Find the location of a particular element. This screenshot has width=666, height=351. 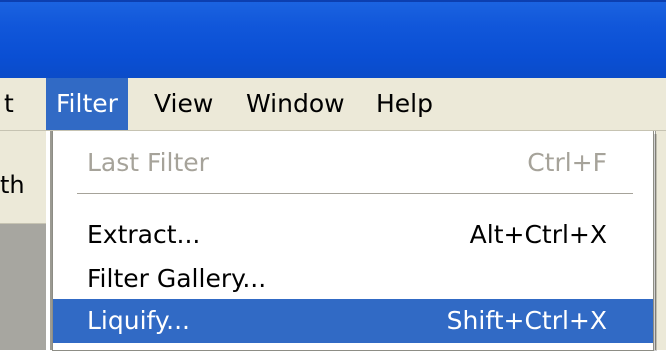

menu-item-shortcut: Shift+Ctrl+X is located at coordinates (526, 320).